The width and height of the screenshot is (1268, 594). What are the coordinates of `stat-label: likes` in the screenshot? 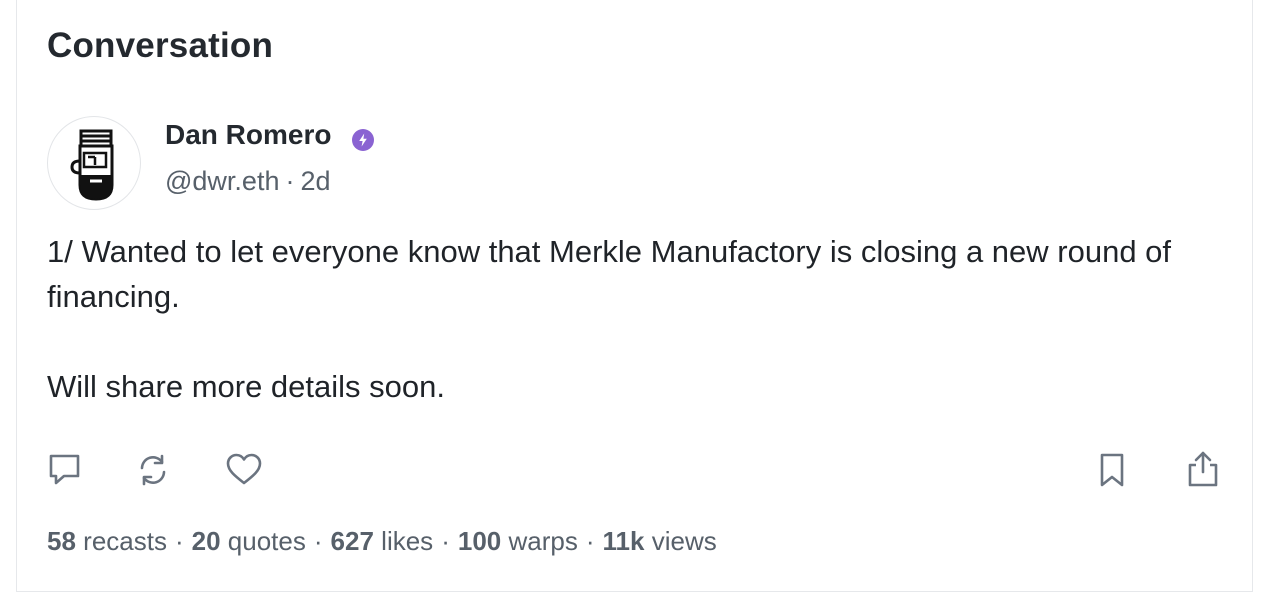 It's located at (407, 541).